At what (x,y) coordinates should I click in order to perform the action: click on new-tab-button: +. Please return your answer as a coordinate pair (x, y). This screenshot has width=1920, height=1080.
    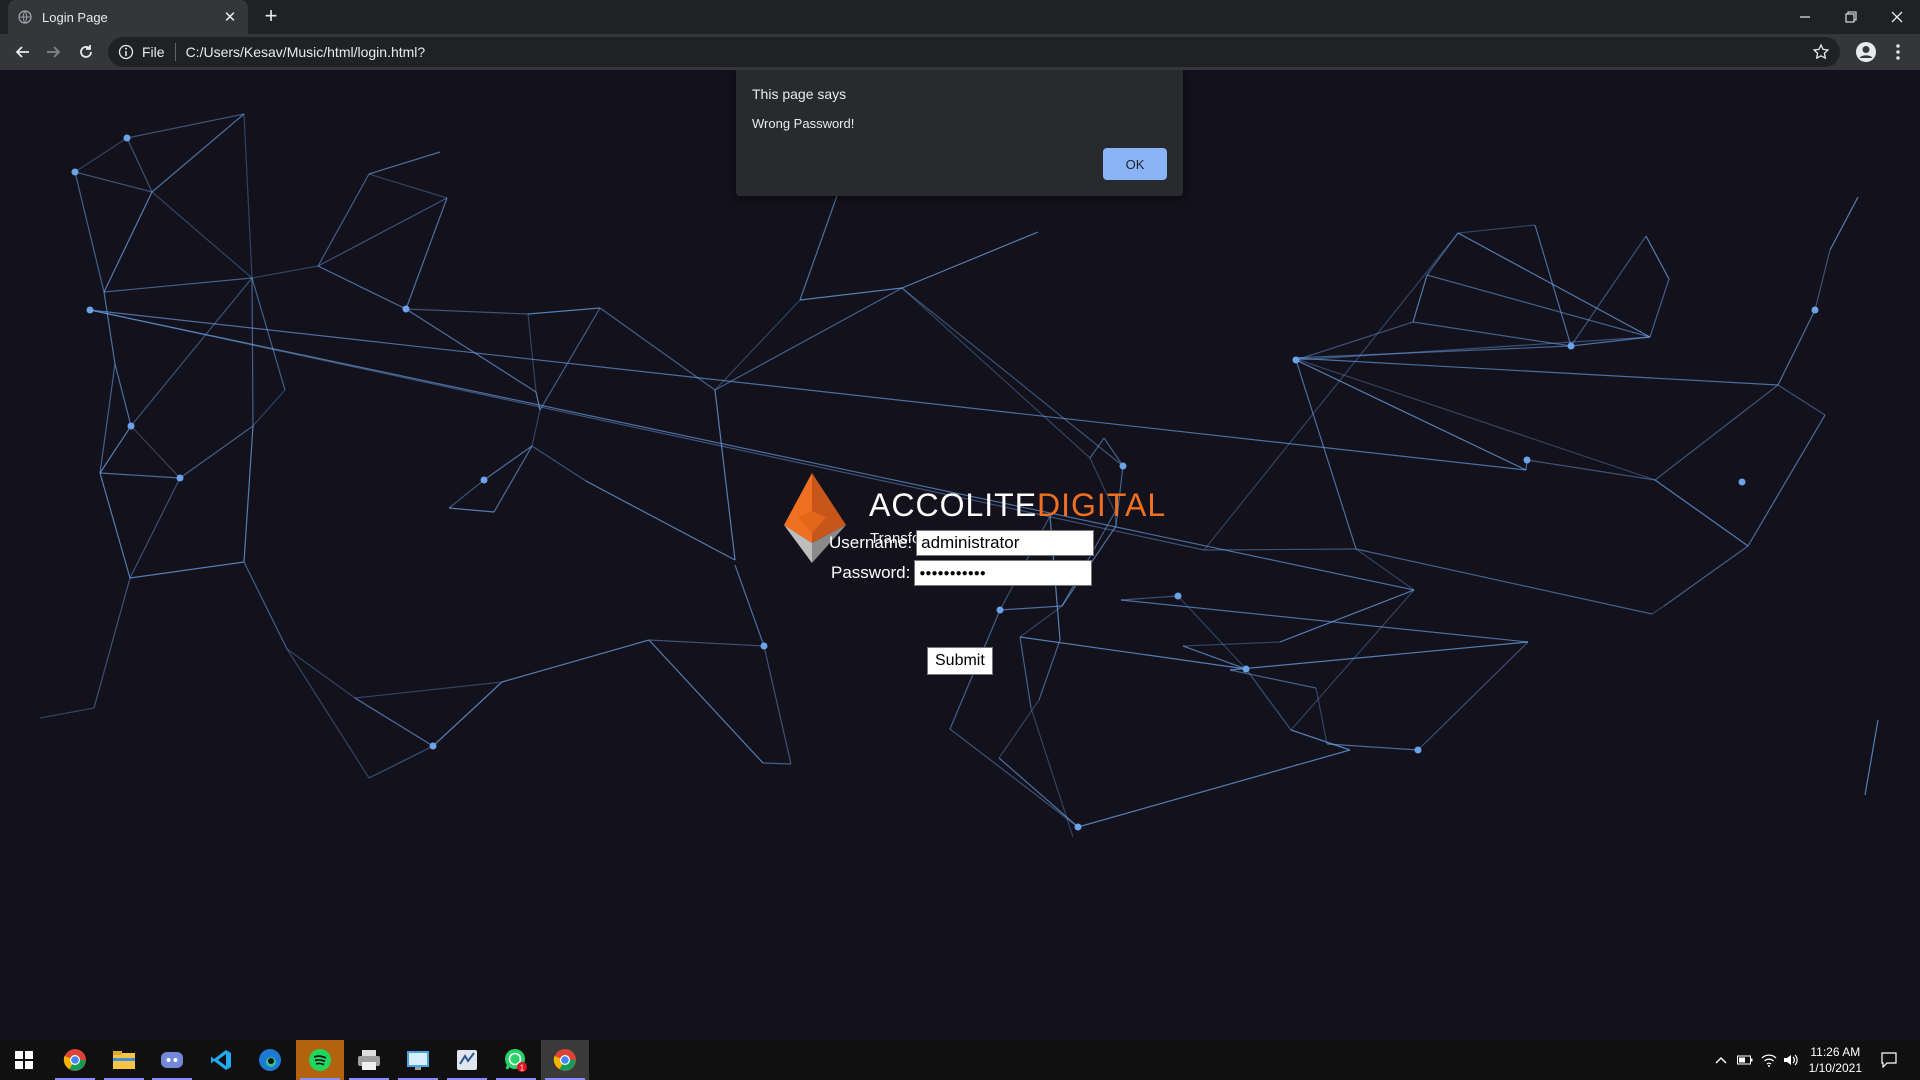
    Looking at the image, I should click on (271, 17).